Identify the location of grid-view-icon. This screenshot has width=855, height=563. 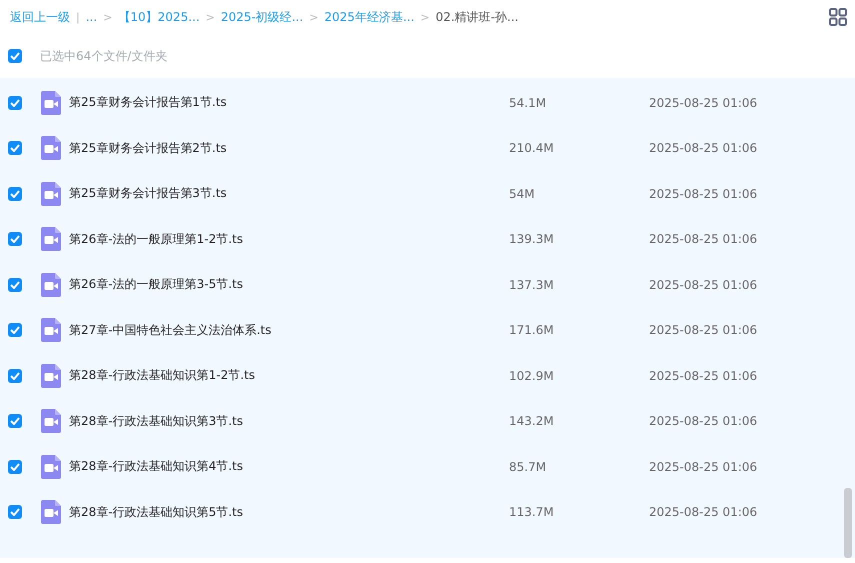
(838, 17).